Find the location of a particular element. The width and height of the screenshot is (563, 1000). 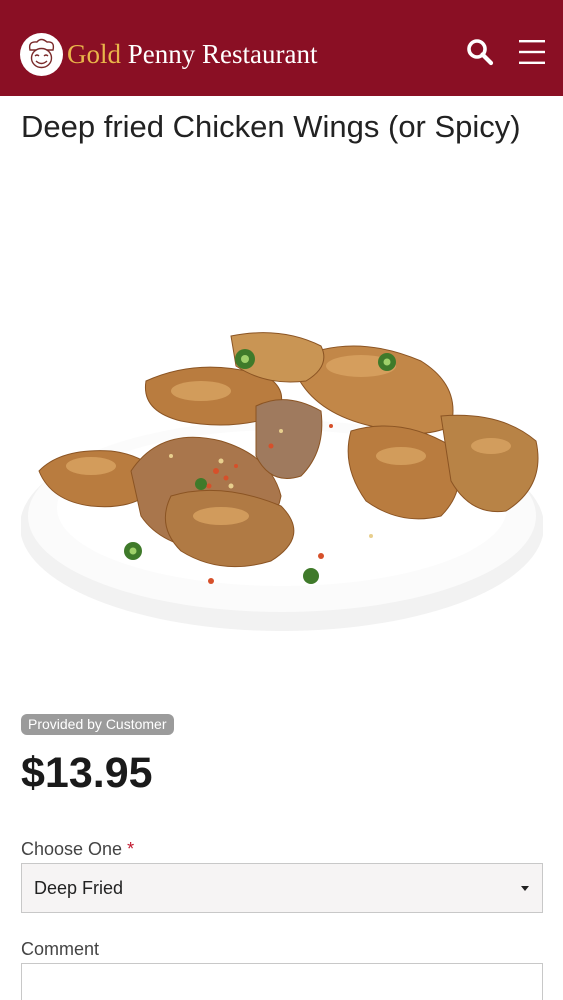

hamburger-menu-icon is located at coordinates (532, 52).